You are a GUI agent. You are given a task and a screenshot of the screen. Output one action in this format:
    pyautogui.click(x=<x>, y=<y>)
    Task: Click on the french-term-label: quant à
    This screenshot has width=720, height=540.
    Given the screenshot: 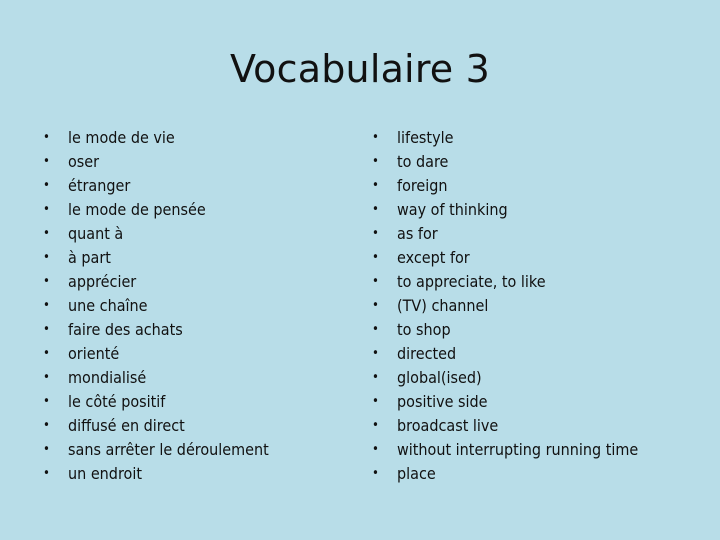 What is the action you would take?
    pyautogui.click(x=96, y=233)
    